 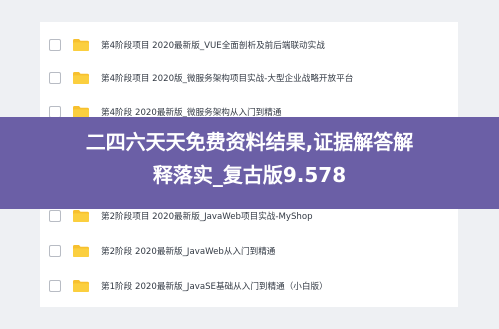 I want to click on banner-line-2: 释落实_复古版9.578, so click(x=249, y=175).